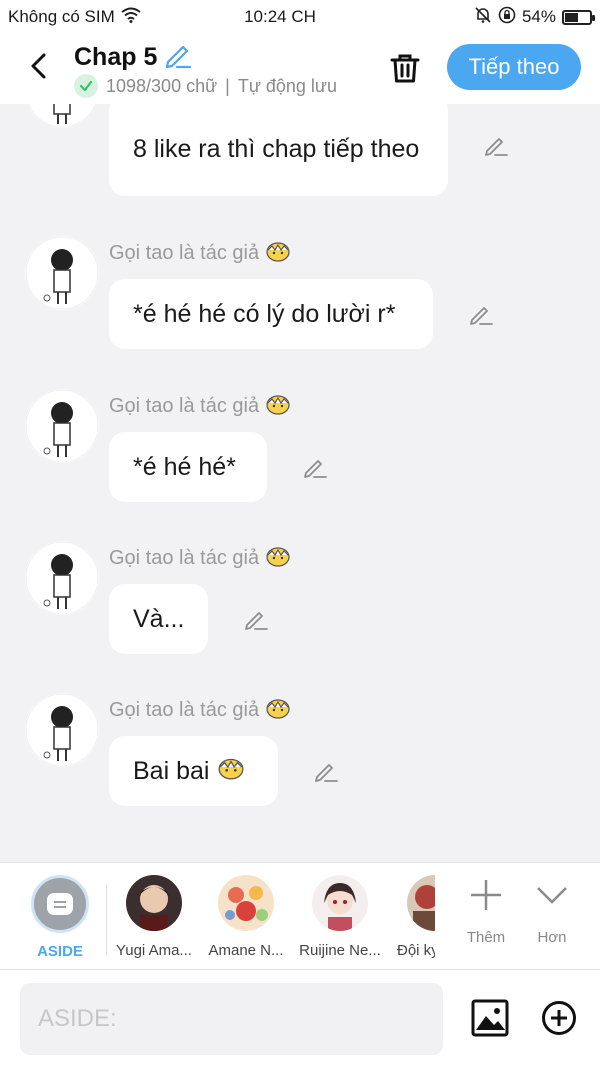  Describe the element at coordinates (507, 17) in the screenshot. I see `rotation-lock-icon` at that location.